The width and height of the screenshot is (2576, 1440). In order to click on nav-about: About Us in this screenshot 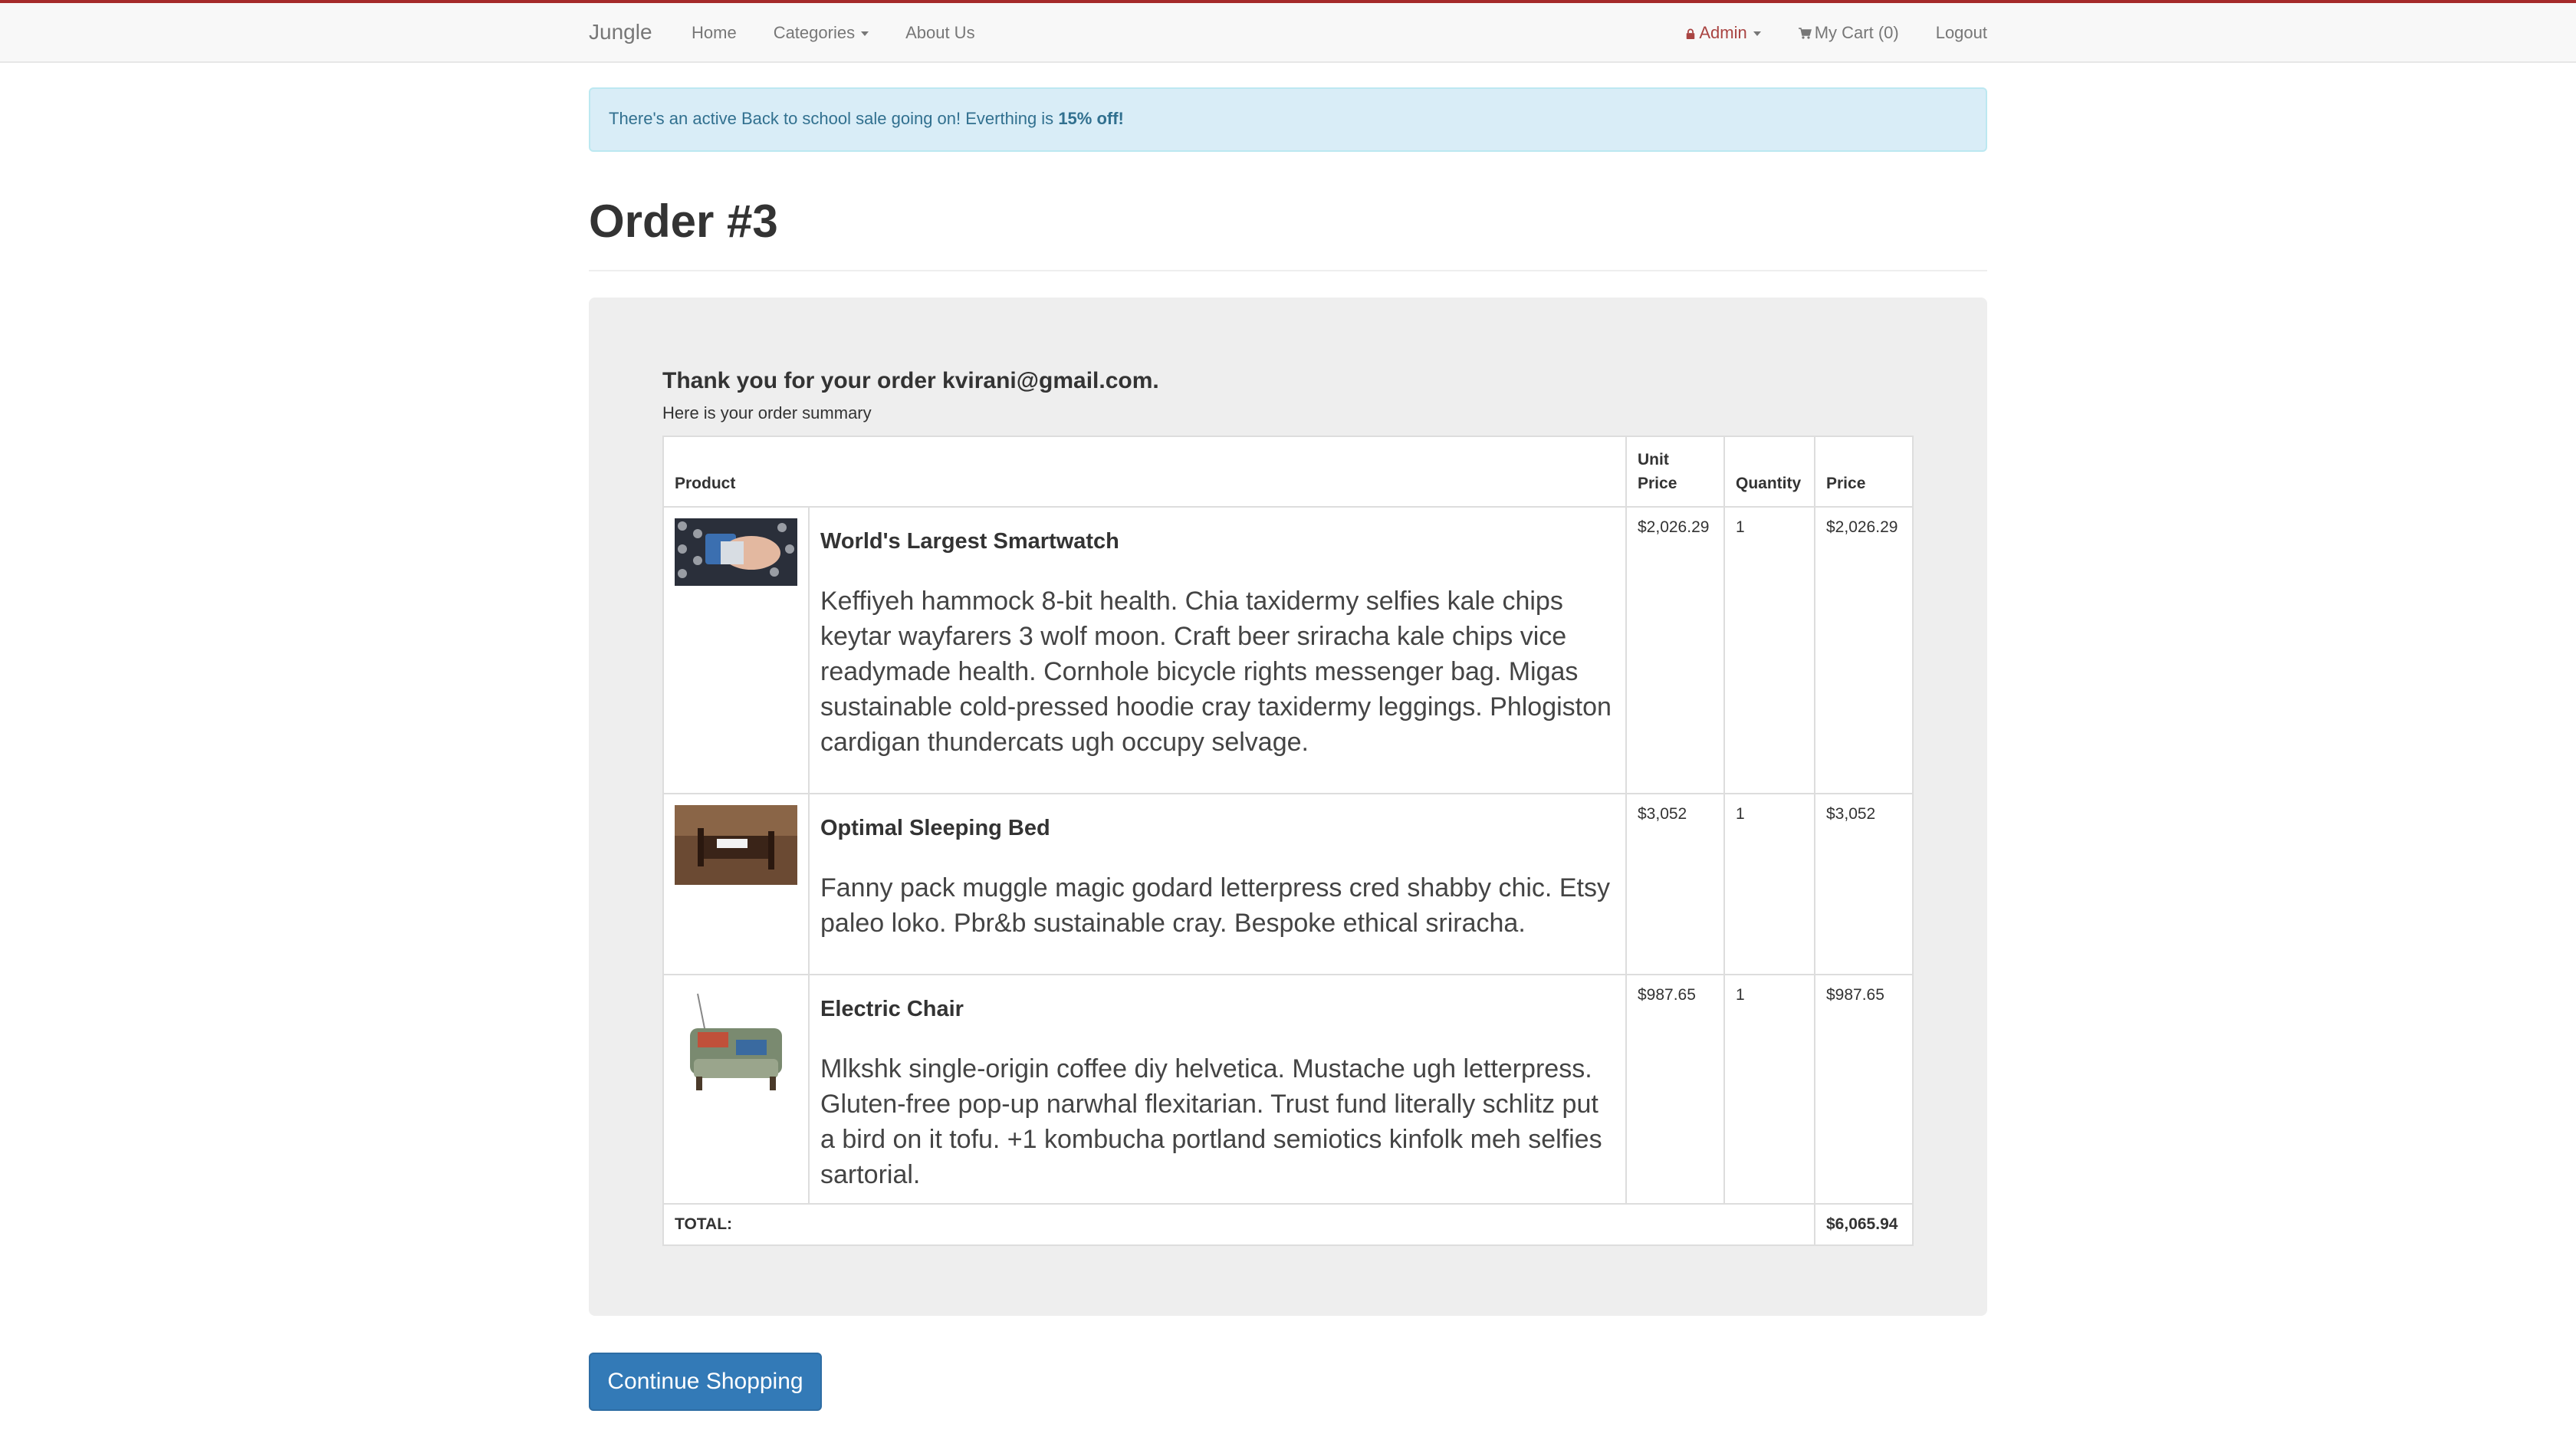, I will do `click(940, 33)`.